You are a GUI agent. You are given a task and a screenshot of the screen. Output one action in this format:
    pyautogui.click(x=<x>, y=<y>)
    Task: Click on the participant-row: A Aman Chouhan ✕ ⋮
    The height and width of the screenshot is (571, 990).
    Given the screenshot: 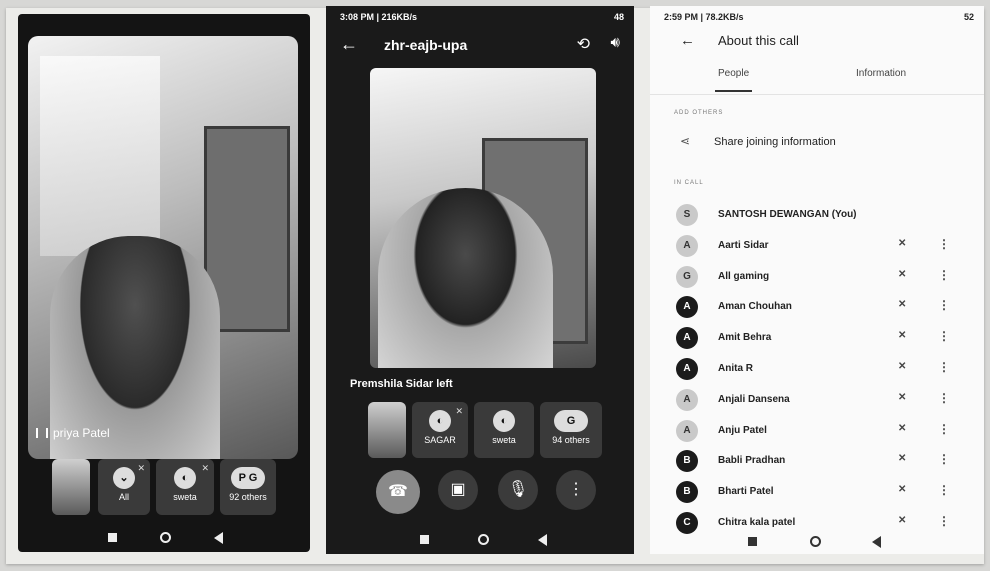 What is the action you would take?
    pyautogui.click(x=821, y=308)
    